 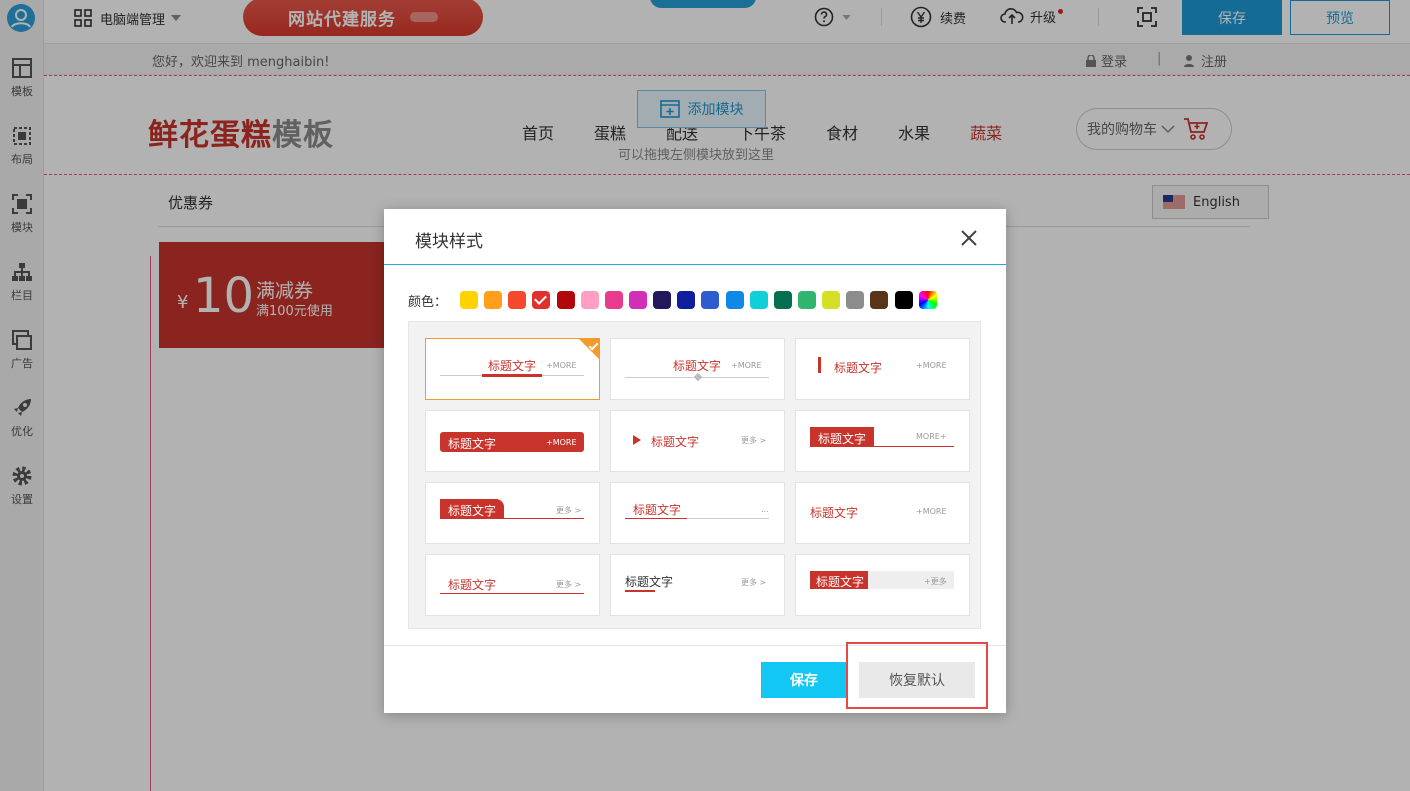 What do you see at coordinates (695, 237) in the screenshot?
I see `dialog-header: 模块样式` at bounding box center [695, 237].